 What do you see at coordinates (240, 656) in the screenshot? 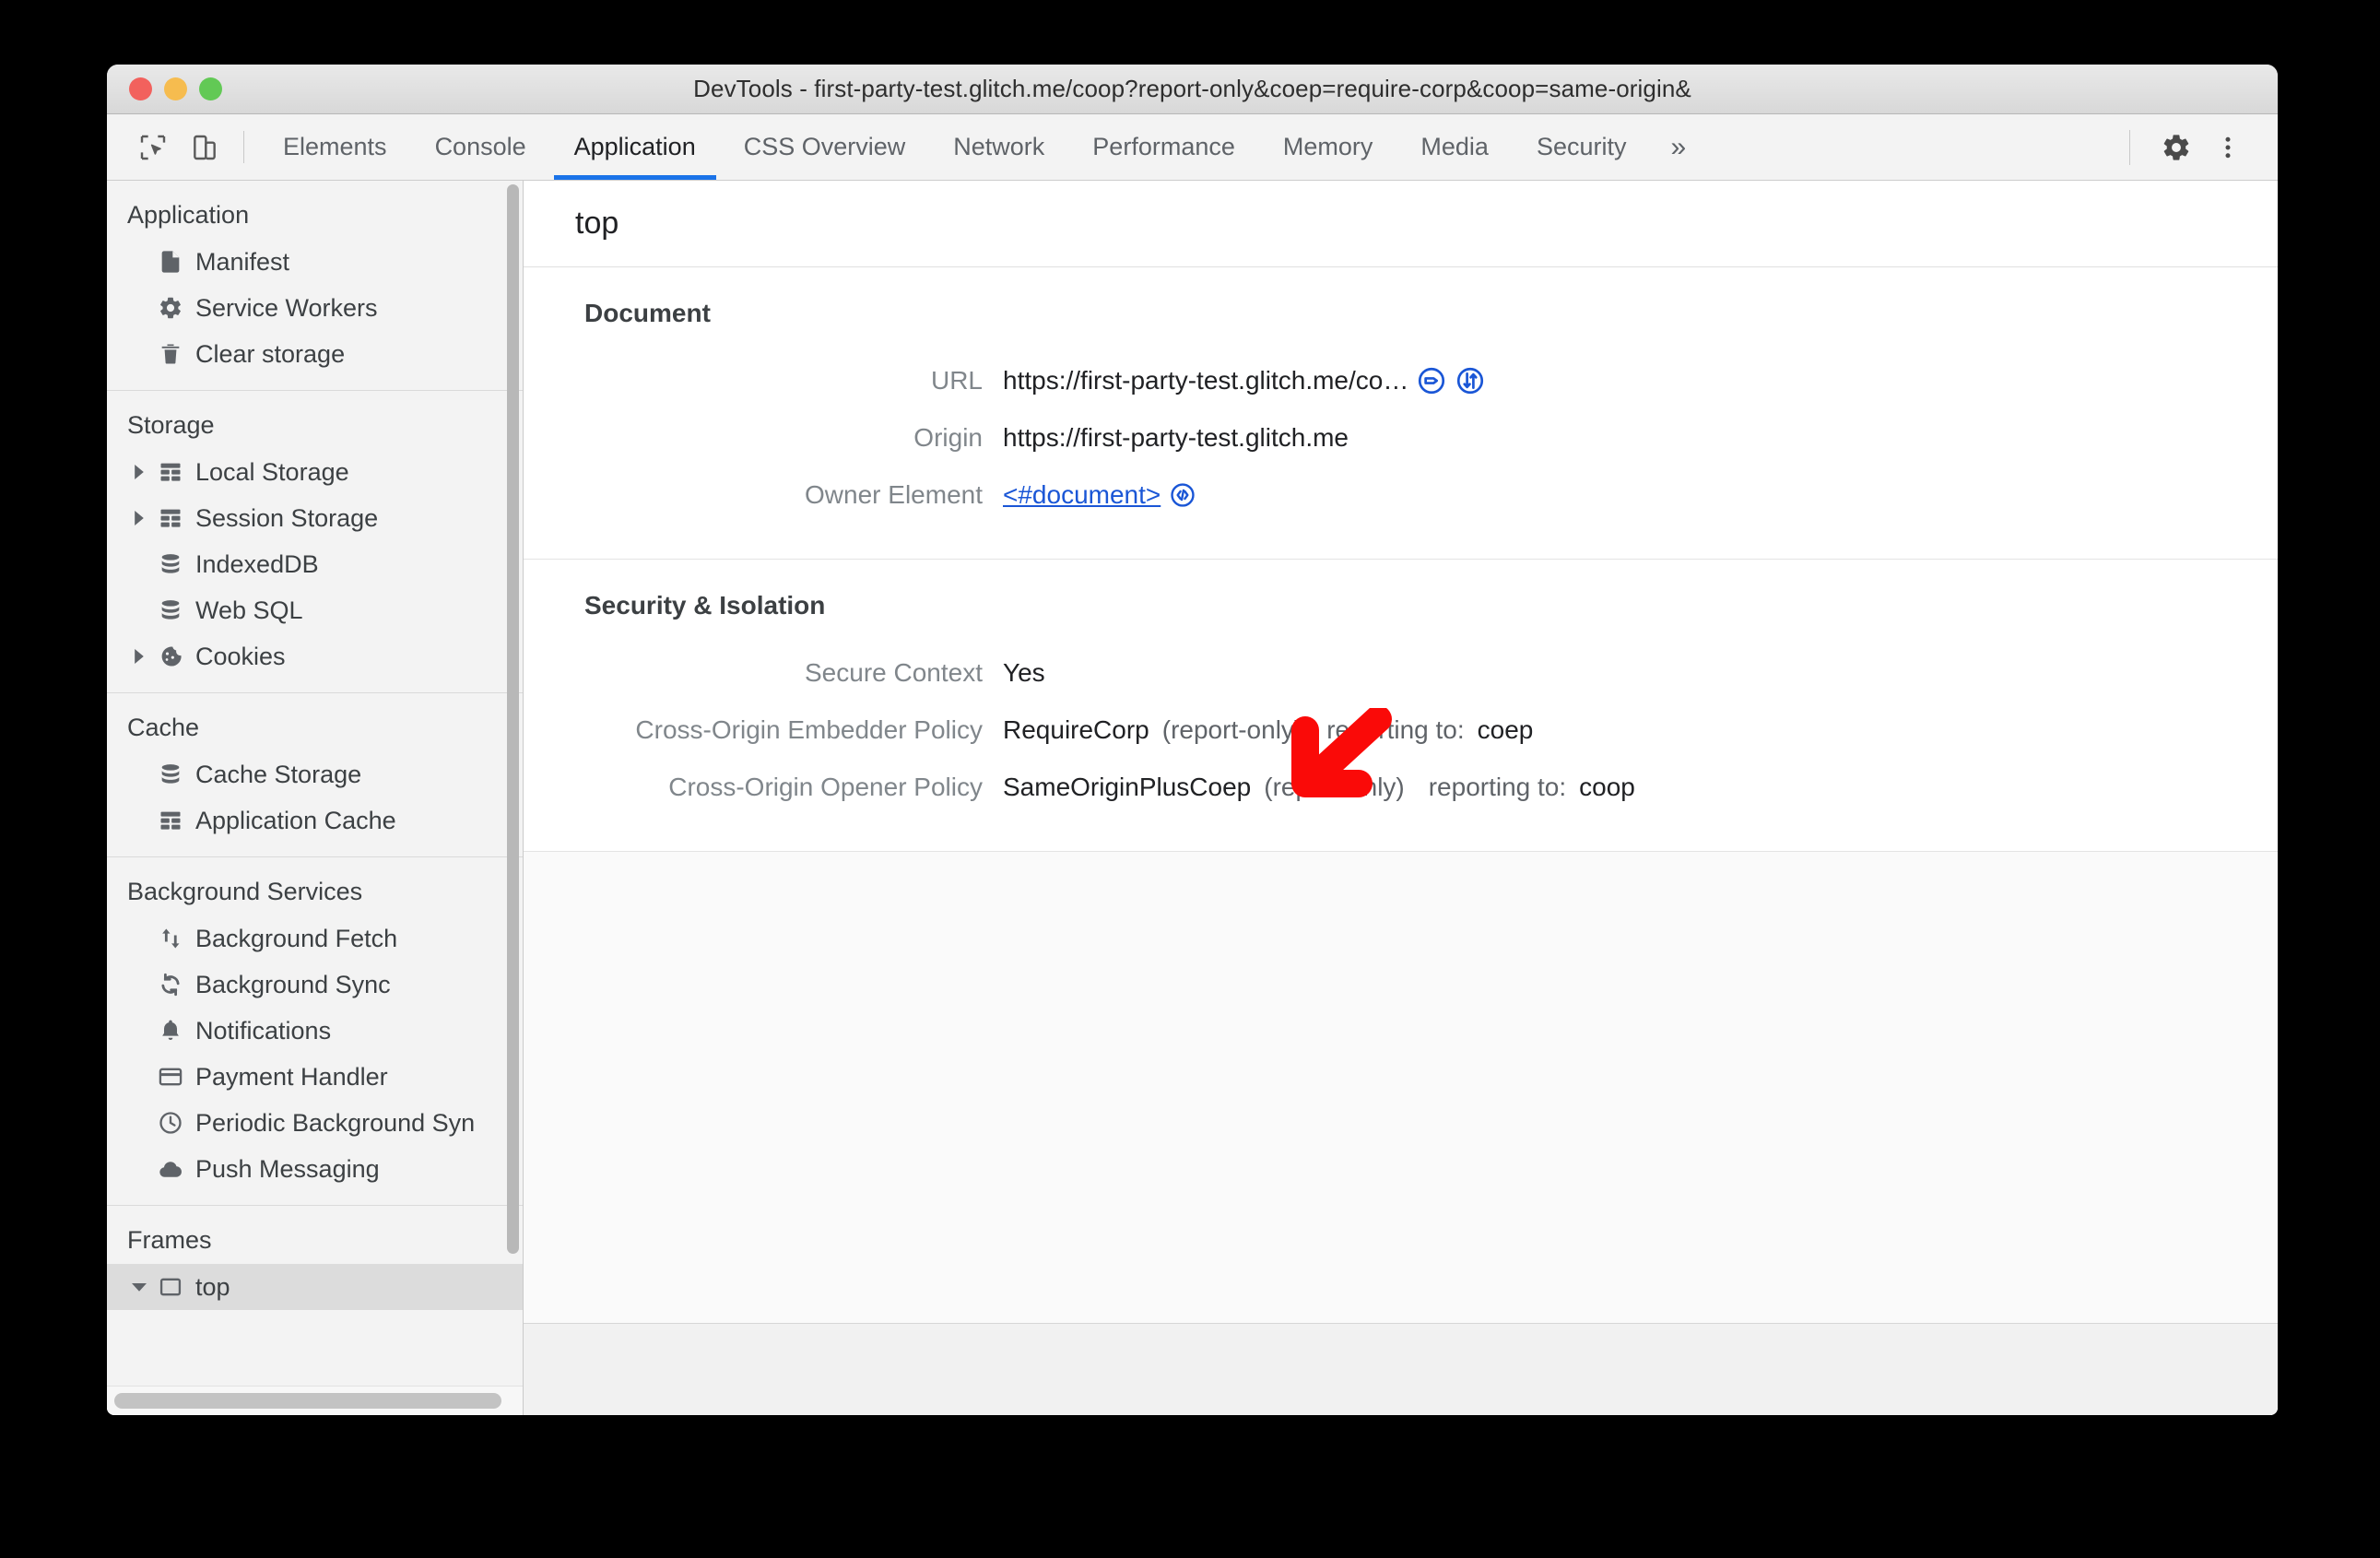
I see `sidebar-item-label: Cookies` at bounding box center [240, 656].